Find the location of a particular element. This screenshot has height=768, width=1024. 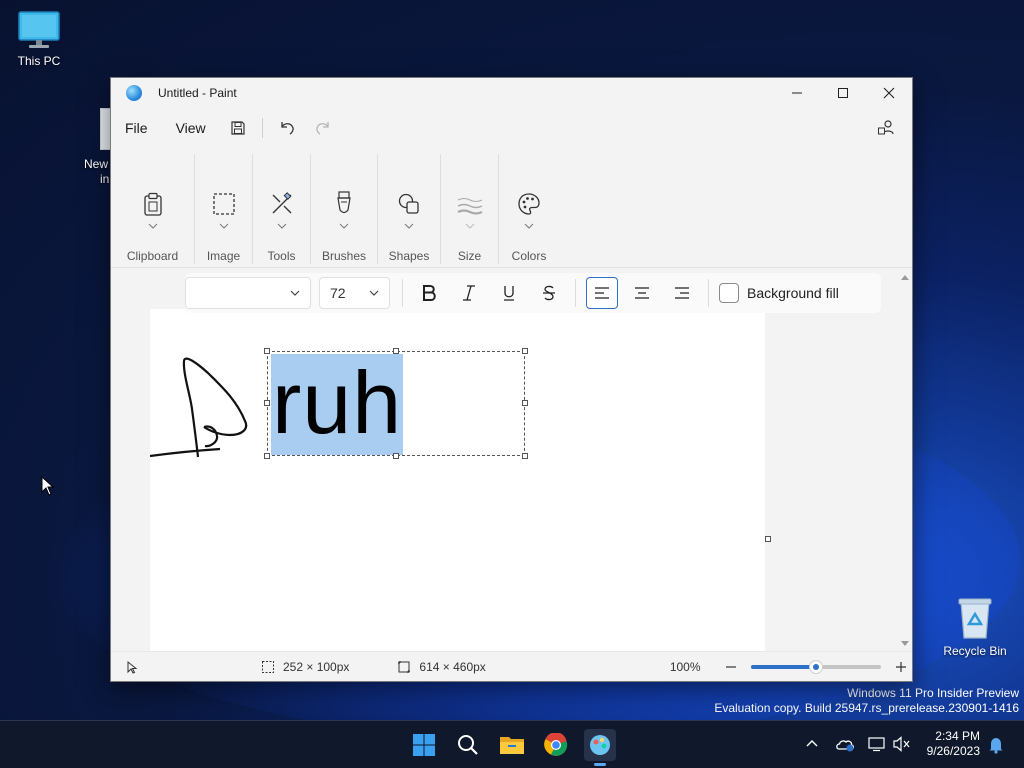

align-left-button is located at coordinates (602, 293).